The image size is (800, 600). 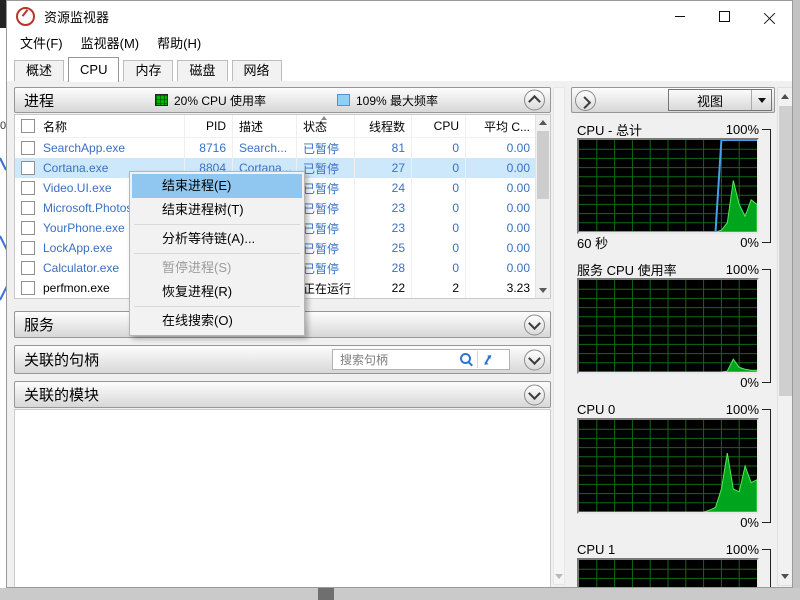 What do you see at coordinates (161, 100) in the screenshot?
I see `cpu-usage-legend-icon` at bounding box center [161, 100].